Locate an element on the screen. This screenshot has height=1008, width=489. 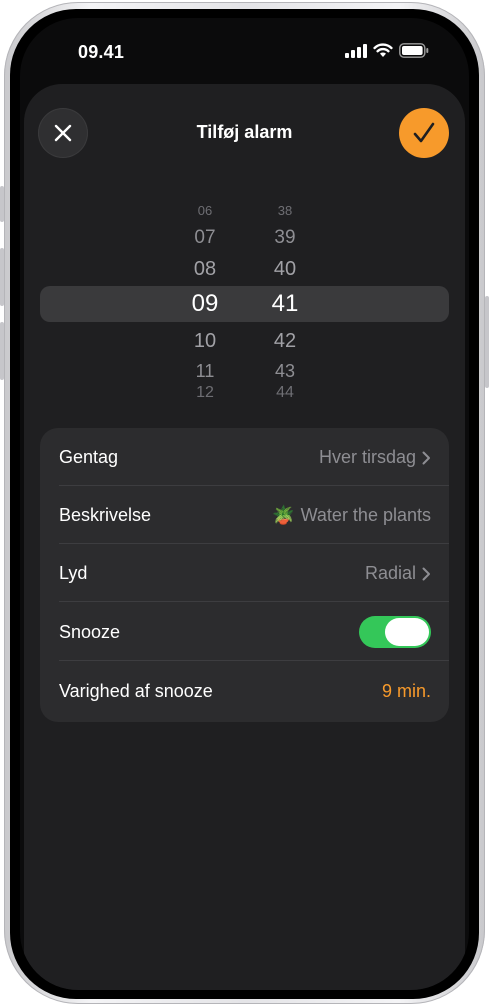
description-value: Water the plants is located at coordinates (365, 515).